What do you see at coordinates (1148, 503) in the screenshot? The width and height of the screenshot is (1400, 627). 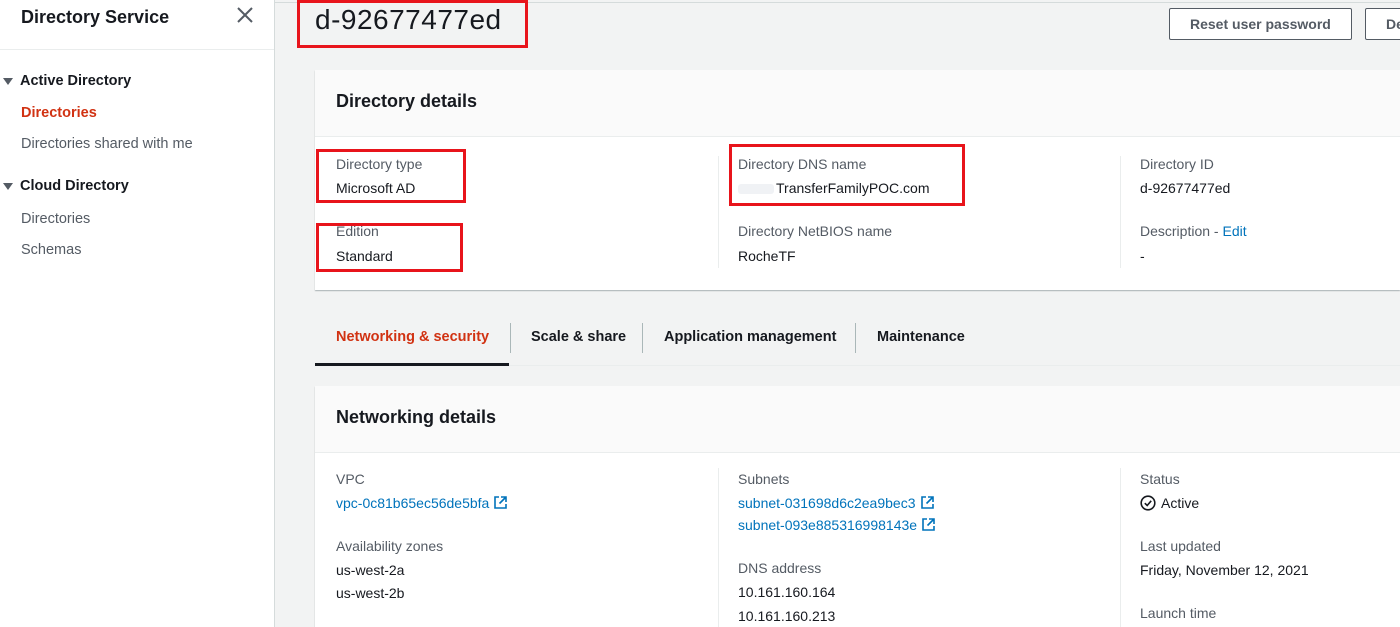 I see `check-circle-icon` at bounding box center [1148, 503].